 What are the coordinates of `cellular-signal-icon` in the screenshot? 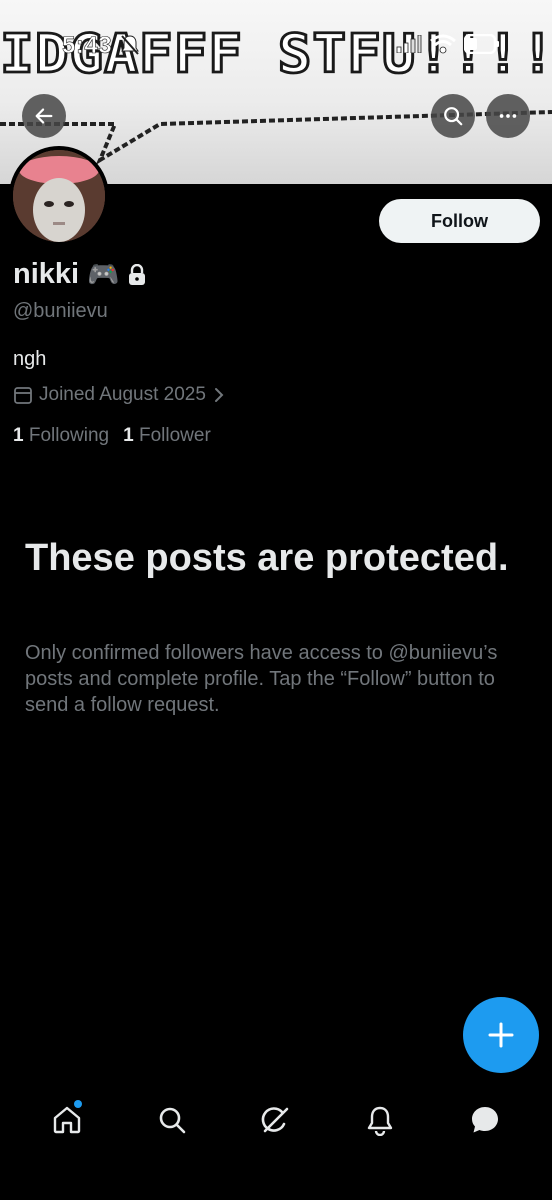 It's located at (409, 44).